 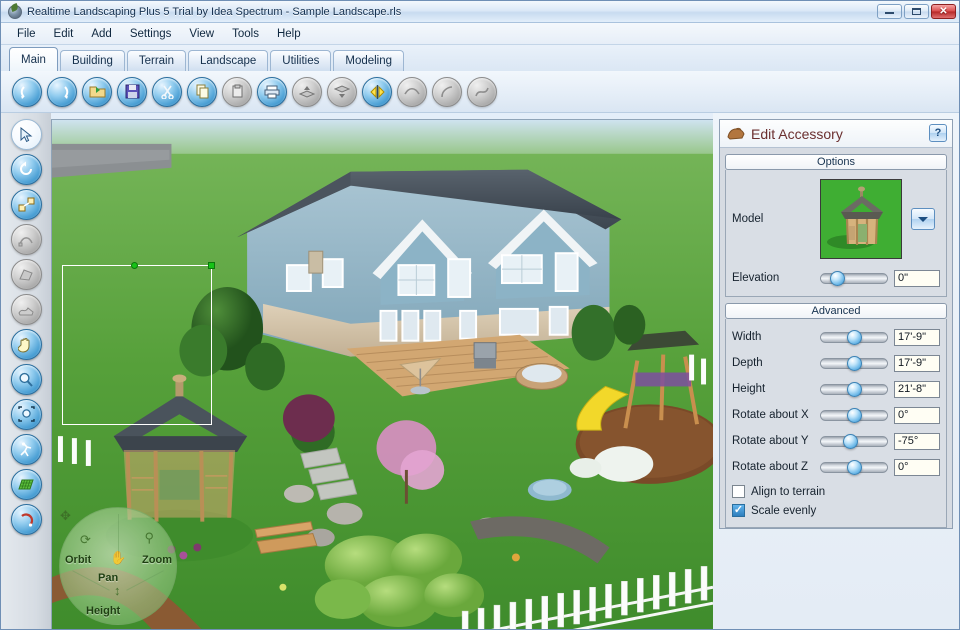 What do you see at coordinates (26, 309) in the screenshot?
I see `region-icon` at bounding box center [26, 309].